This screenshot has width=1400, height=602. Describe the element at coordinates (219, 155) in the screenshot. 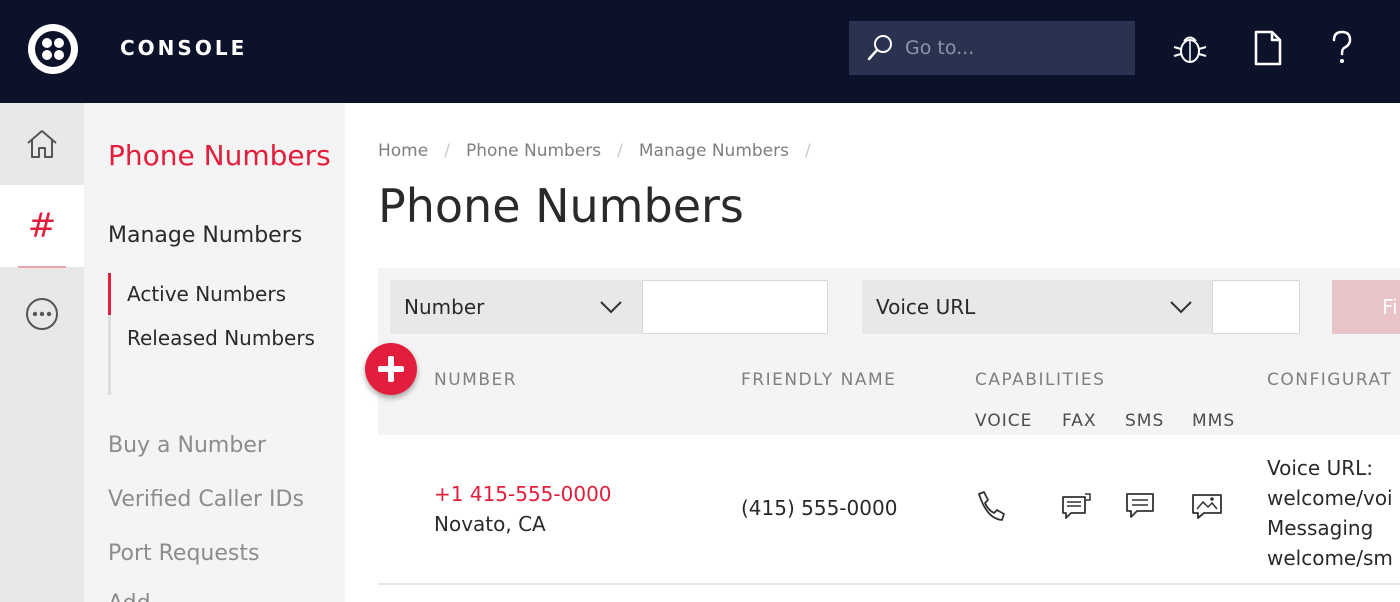

I see `sidebar-title: Phone Numbers` at that location.